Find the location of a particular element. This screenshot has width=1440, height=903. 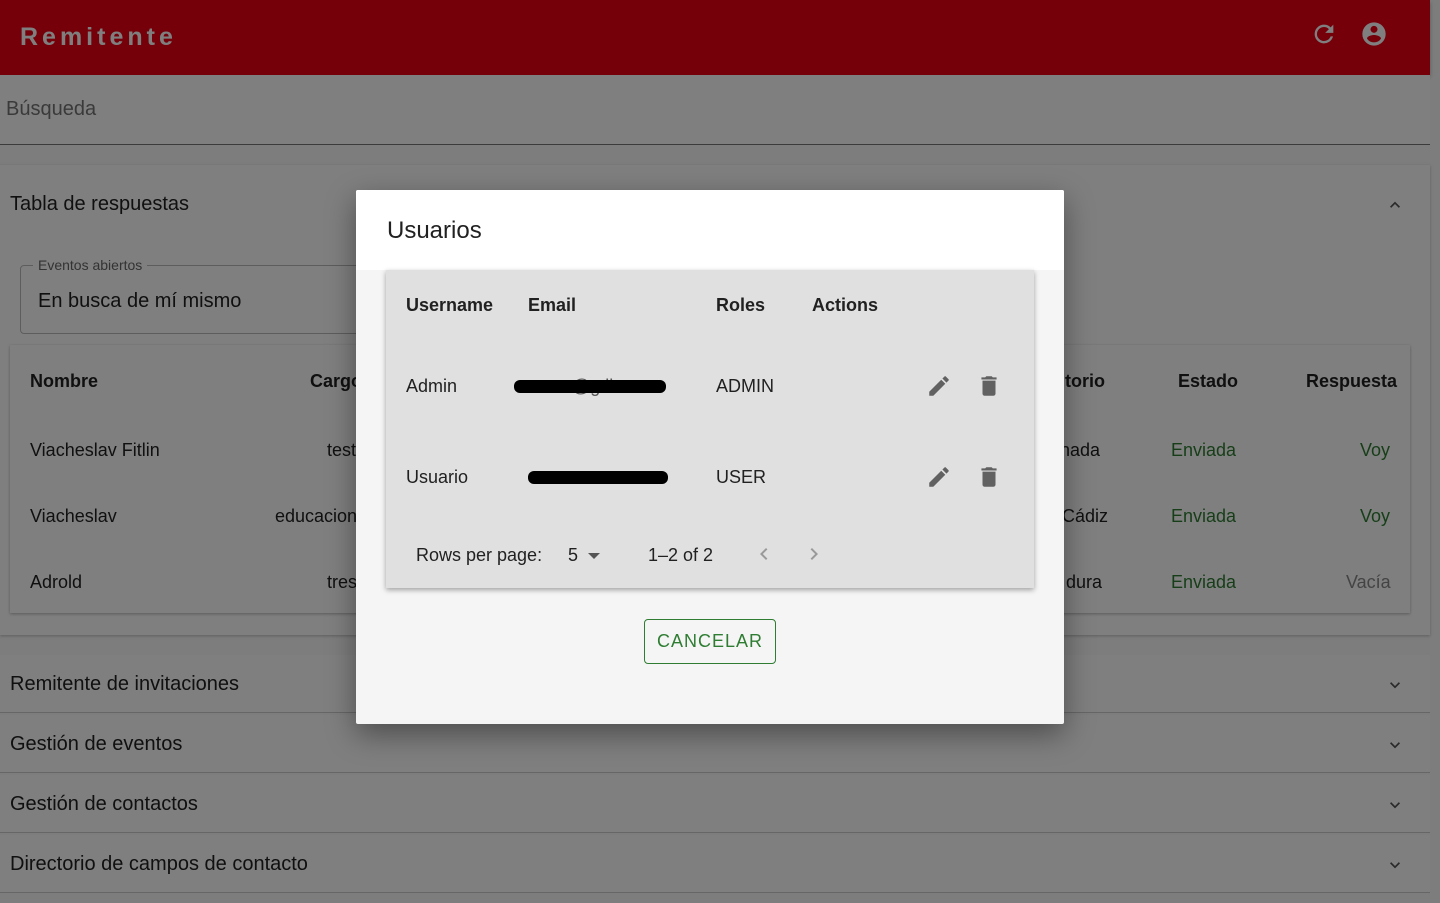

chevron-right-icon is located at coordinates (814, 554).